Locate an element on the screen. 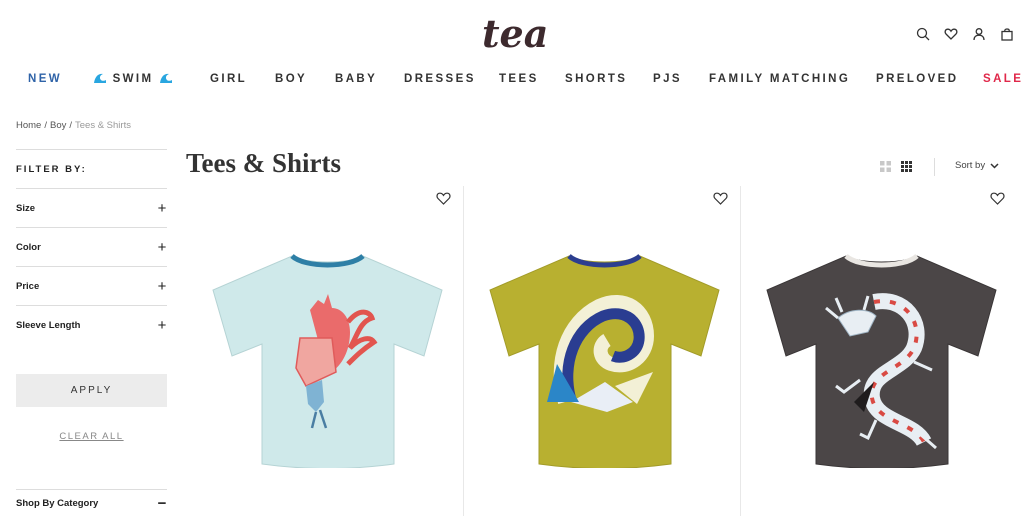  toolbar-divider is located at coordinates (934, 167).